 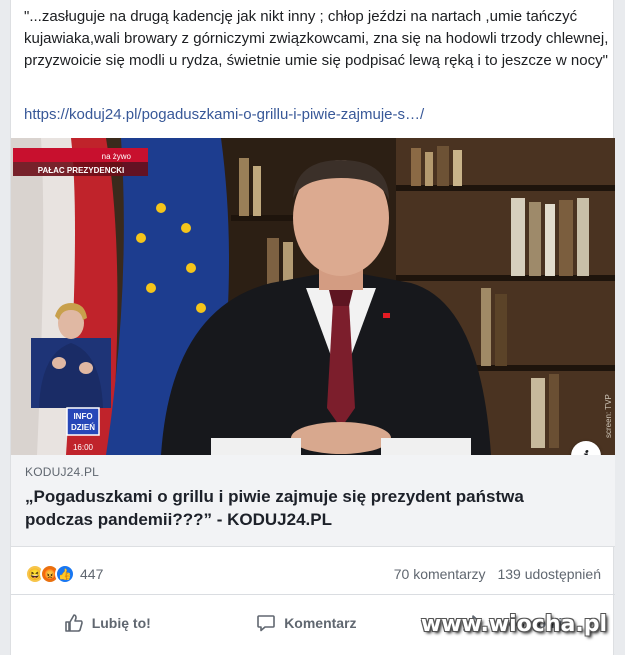 What do you see at coordinates (320, 623) in the screenshot?
I see `comment-label: Komentarz` at bounding box center [320, 623].